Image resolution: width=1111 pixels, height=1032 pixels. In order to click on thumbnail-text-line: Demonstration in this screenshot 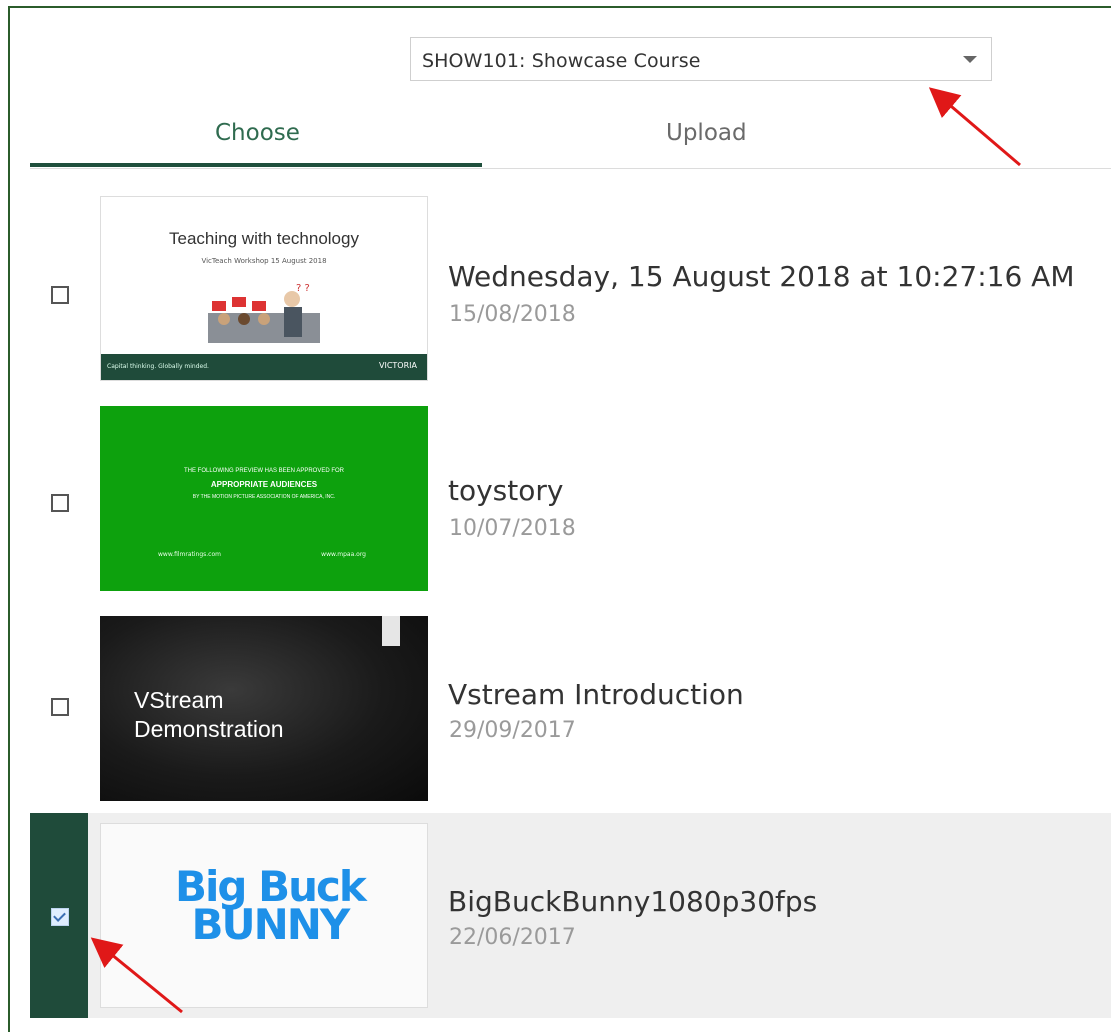, I will do `click(209, 729)`.